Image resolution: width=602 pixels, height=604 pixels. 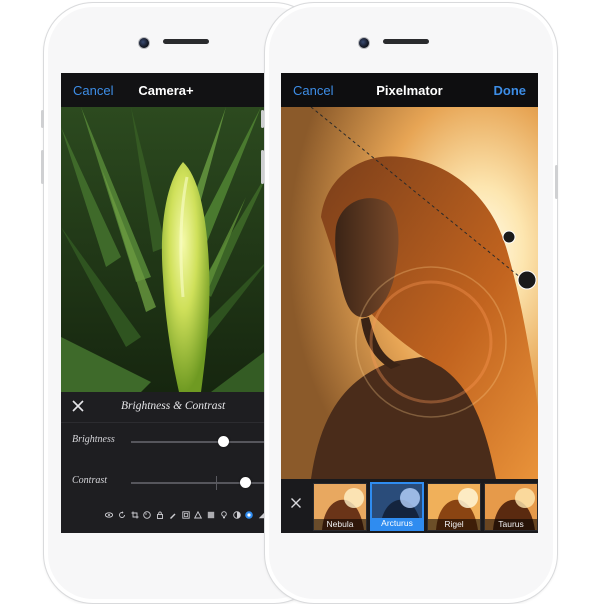 I want to click on navbar: Cancel Camera+, so click(x=166, y=90).